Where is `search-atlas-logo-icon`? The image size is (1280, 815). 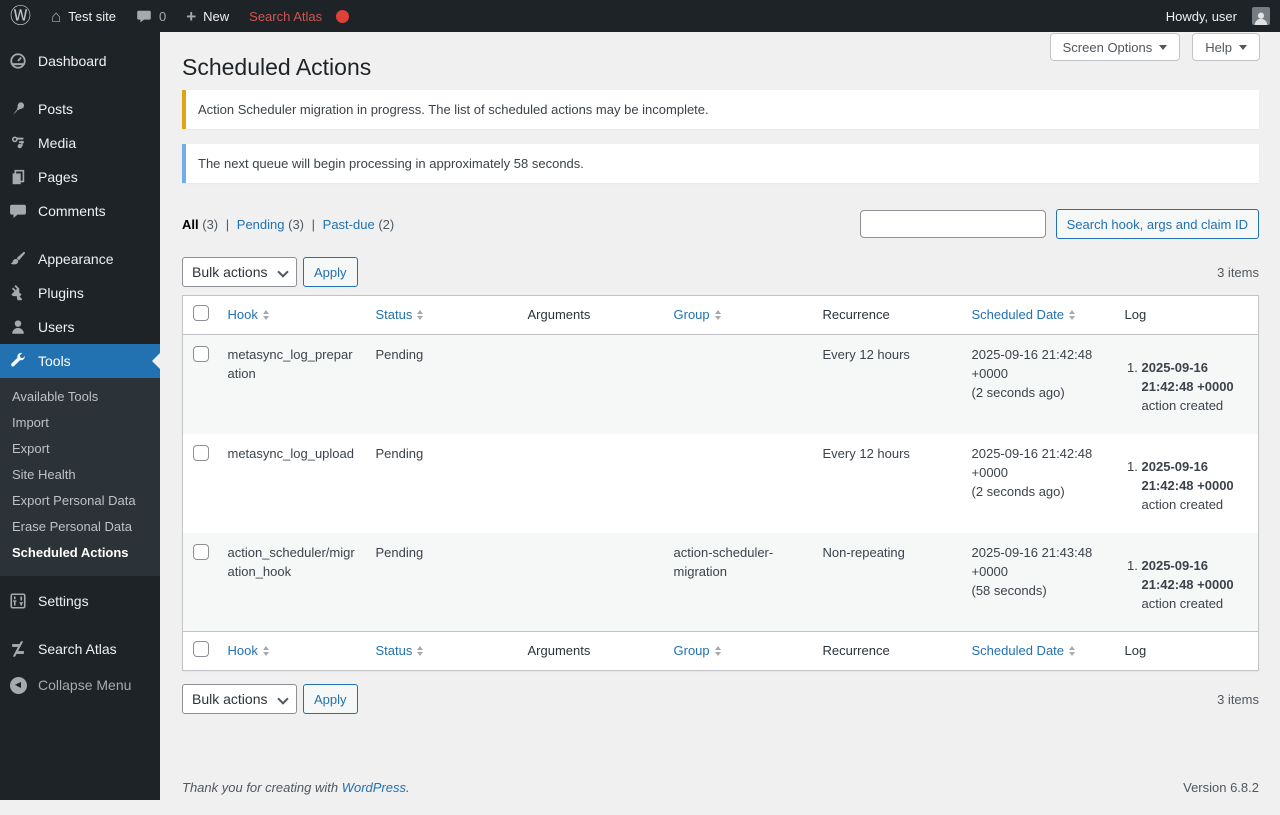 search-atlas-logo-icon is located at coordinates (18, 649).